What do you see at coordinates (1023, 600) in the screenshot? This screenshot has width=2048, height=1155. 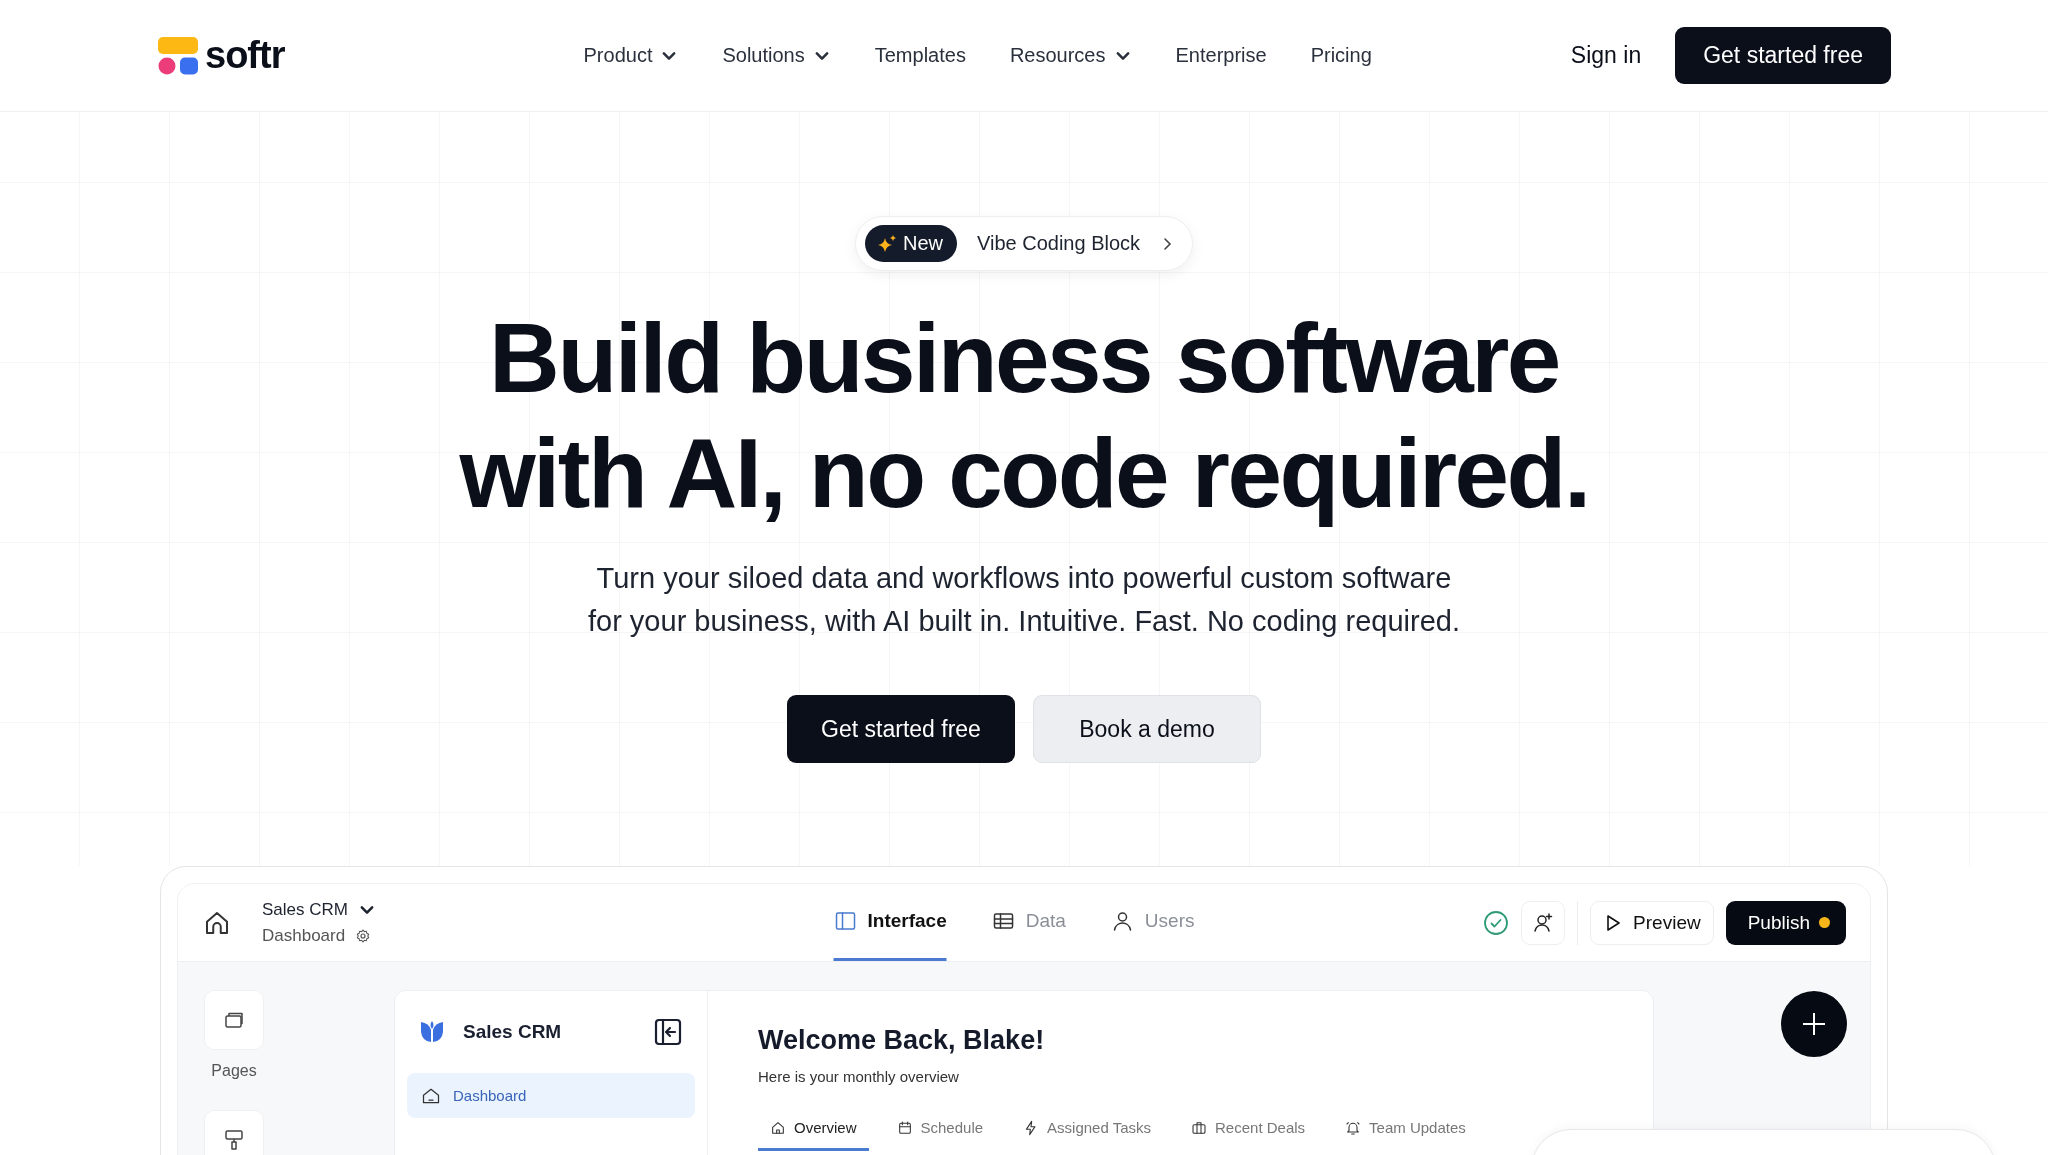 I see `subtitle: Turn your siloed data and workflows into powerful custom software for your business, with AI built in. Intuitive. Fast. No coding required.` at bounding box center [1023, 600].